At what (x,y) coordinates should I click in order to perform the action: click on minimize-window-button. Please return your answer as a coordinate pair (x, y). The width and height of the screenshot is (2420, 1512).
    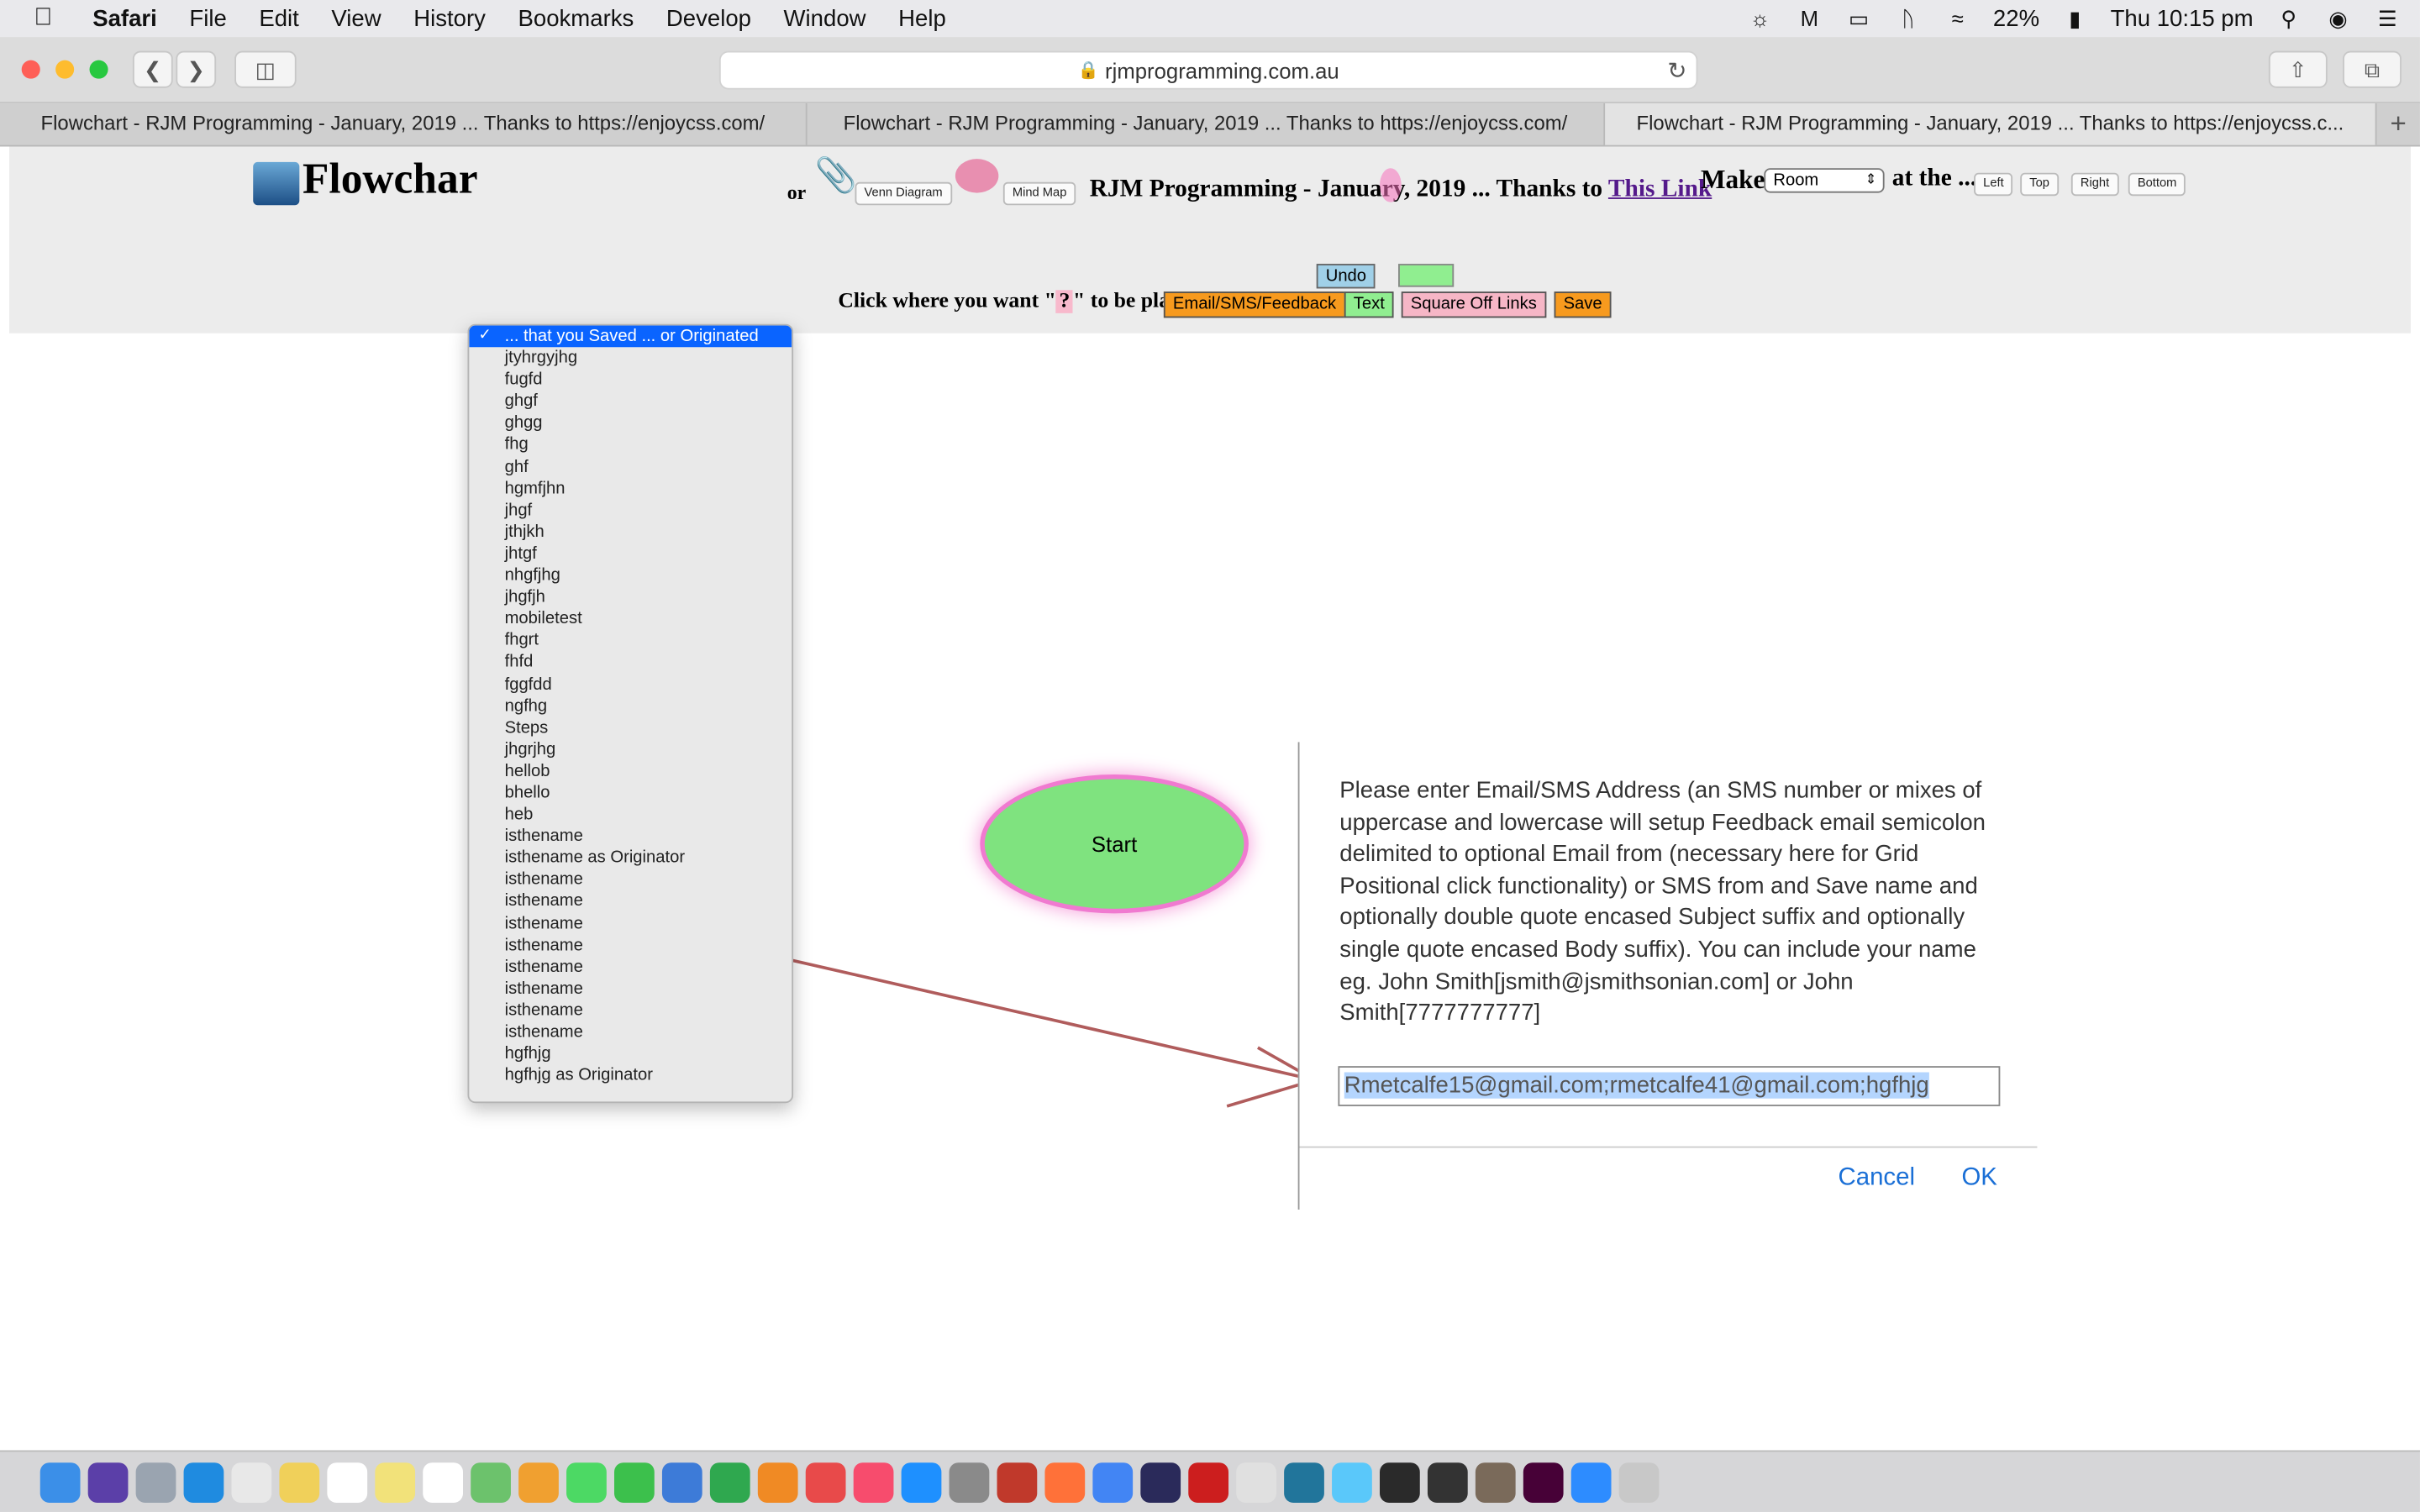
    Looking at the image, I should click on (65, 69).